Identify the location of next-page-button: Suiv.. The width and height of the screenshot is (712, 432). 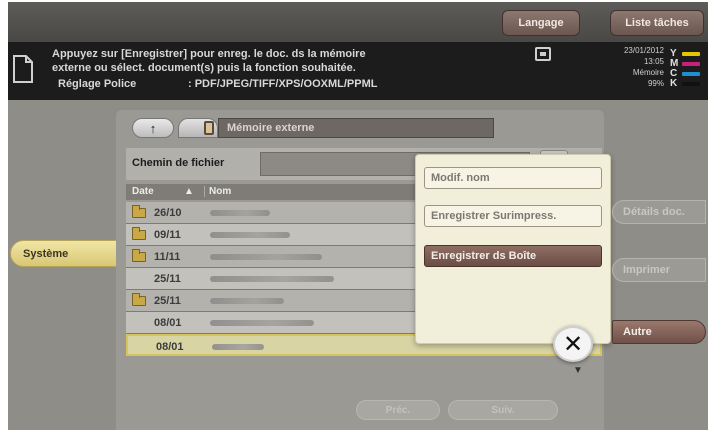
(503, 410).